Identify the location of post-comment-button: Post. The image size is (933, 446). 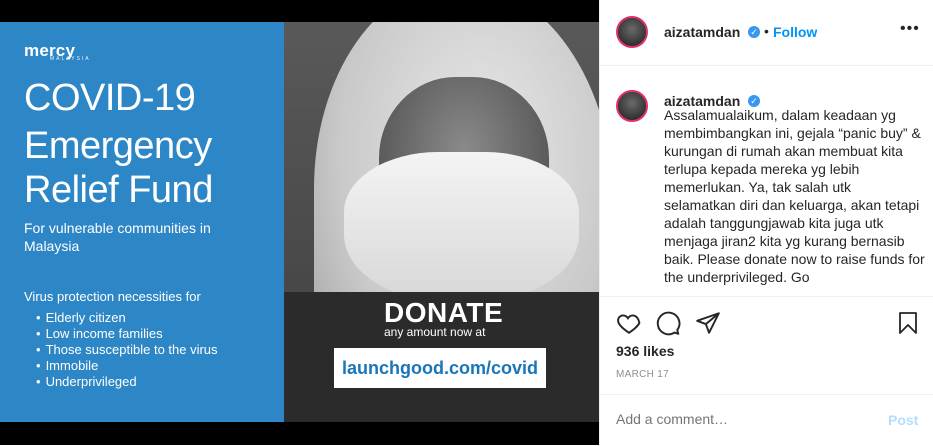
(903, 420).